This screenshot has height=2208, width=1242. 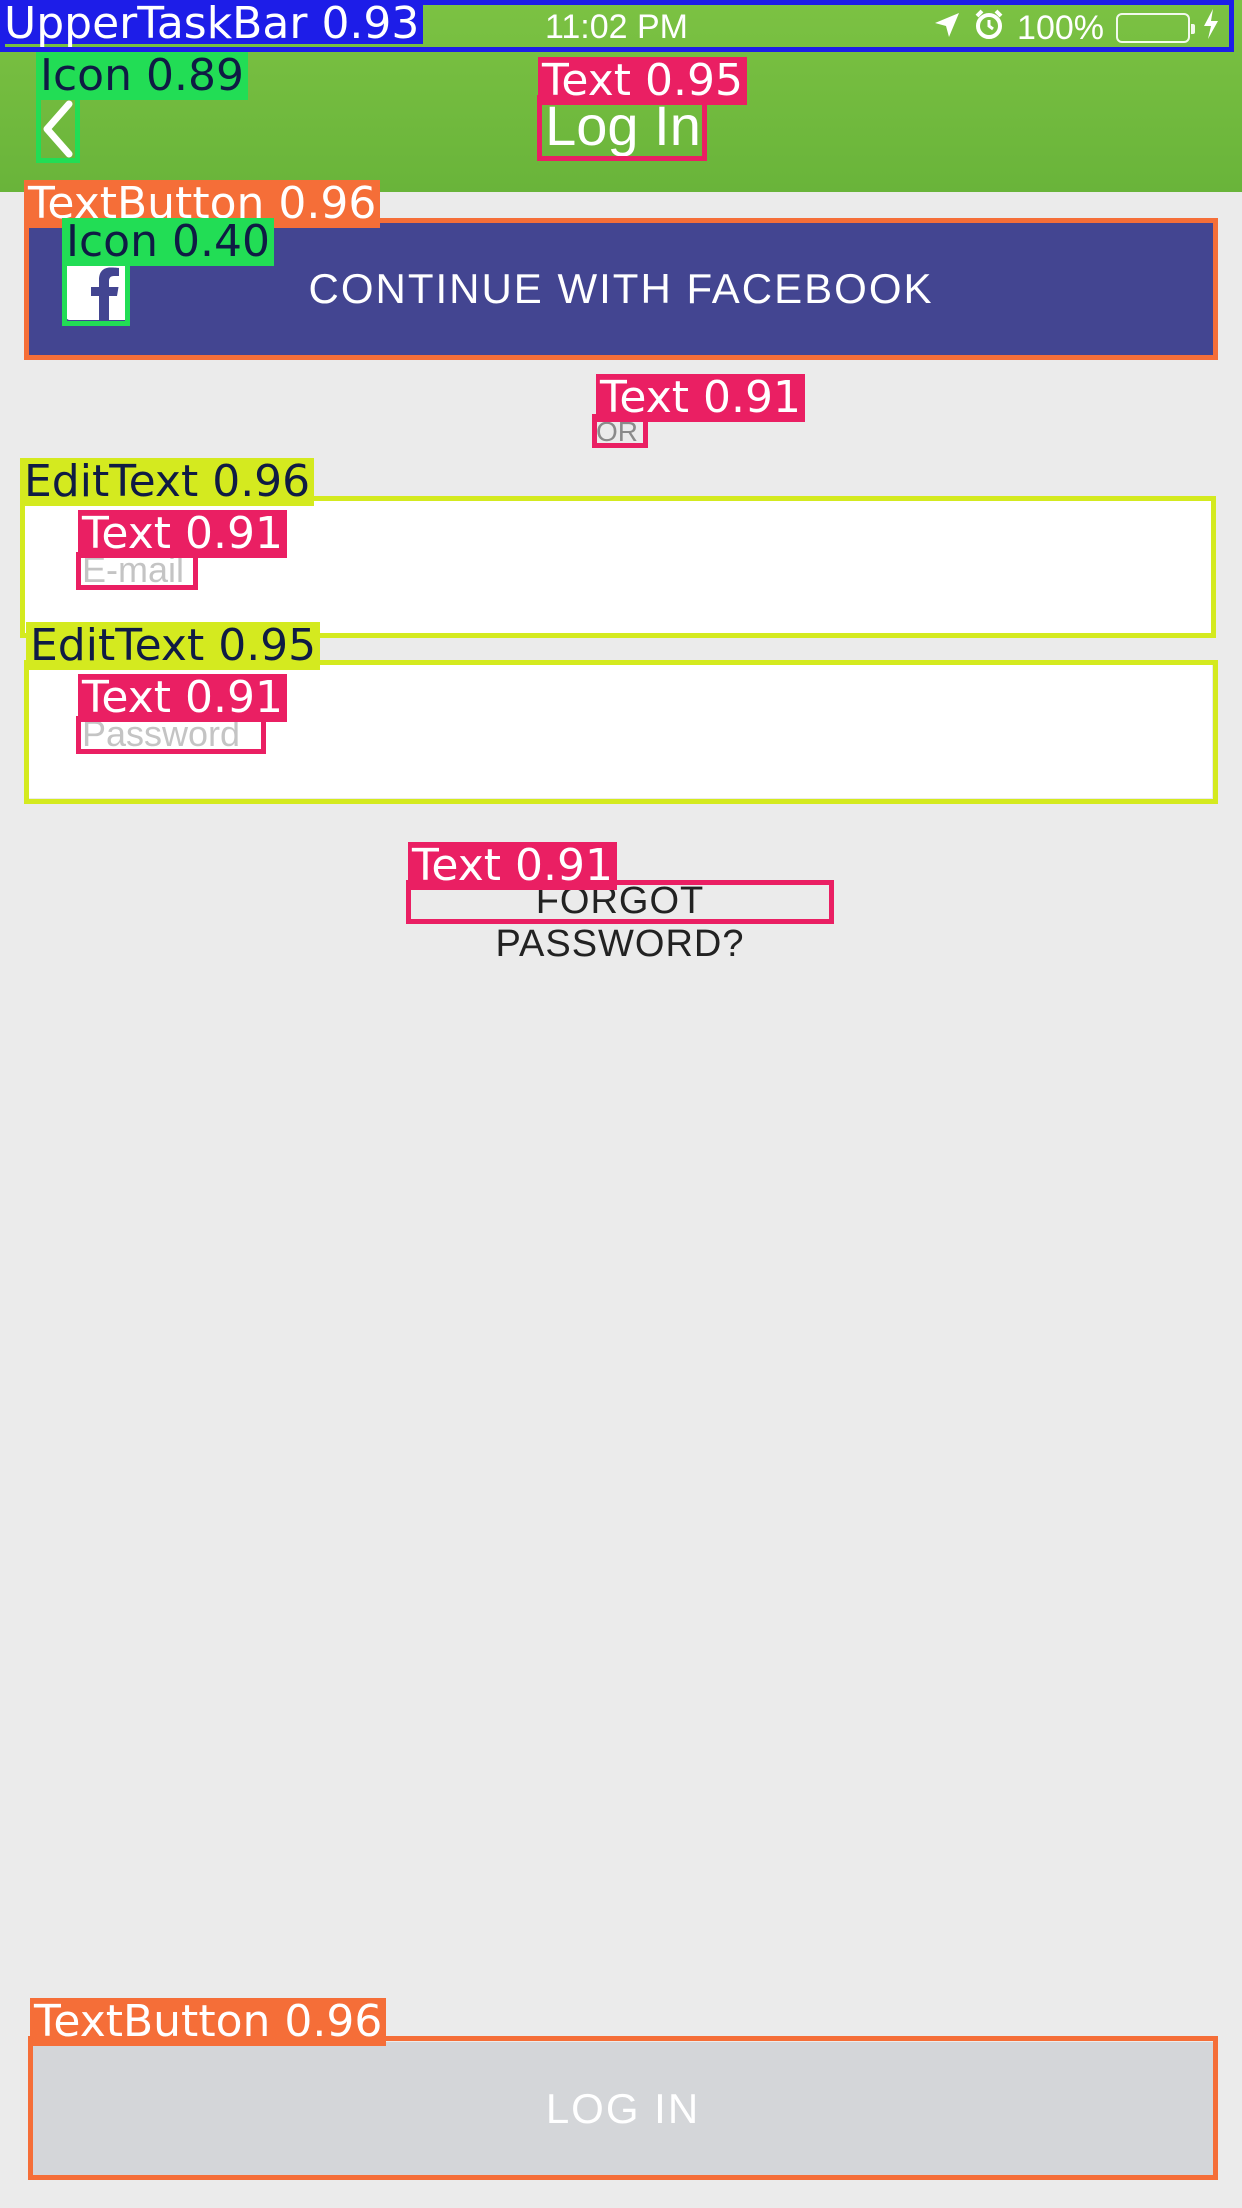 What do you see at coordinates (96, 292) in the screenshot?
I see `detection-box-facebook-icon` at bounding box center [96, 292].